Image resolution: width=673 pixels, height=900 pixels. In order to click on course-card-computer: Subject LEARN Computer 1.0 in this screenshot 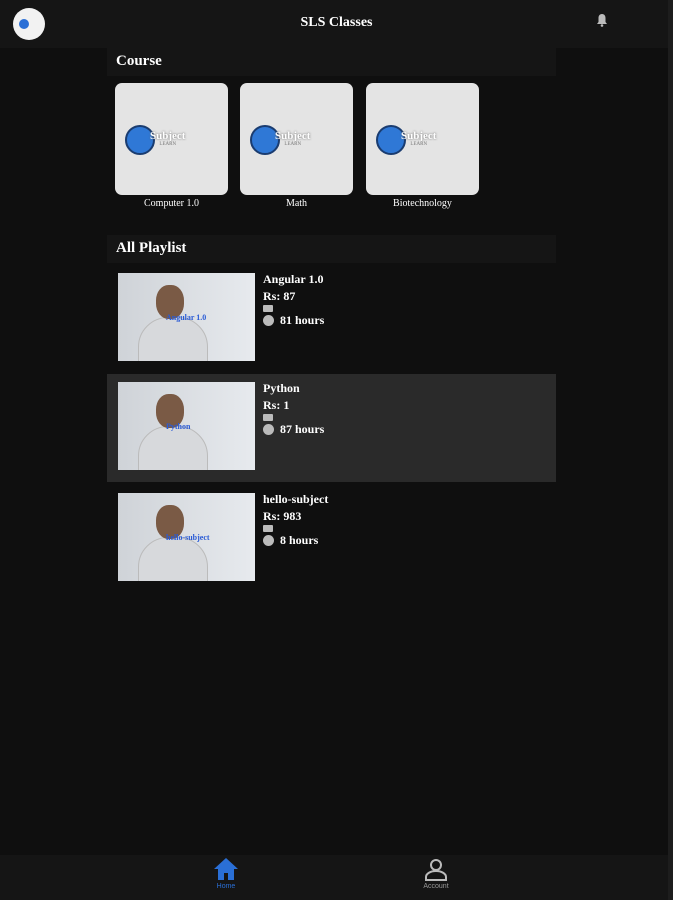, I will do `click(171, 146)`.